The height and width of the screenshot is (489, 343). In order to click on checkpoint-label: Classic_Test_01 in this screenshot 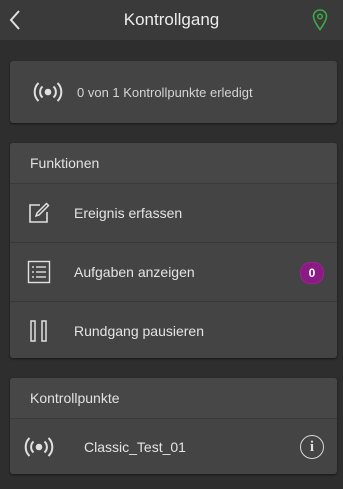, I will do `click(135, 447)`.